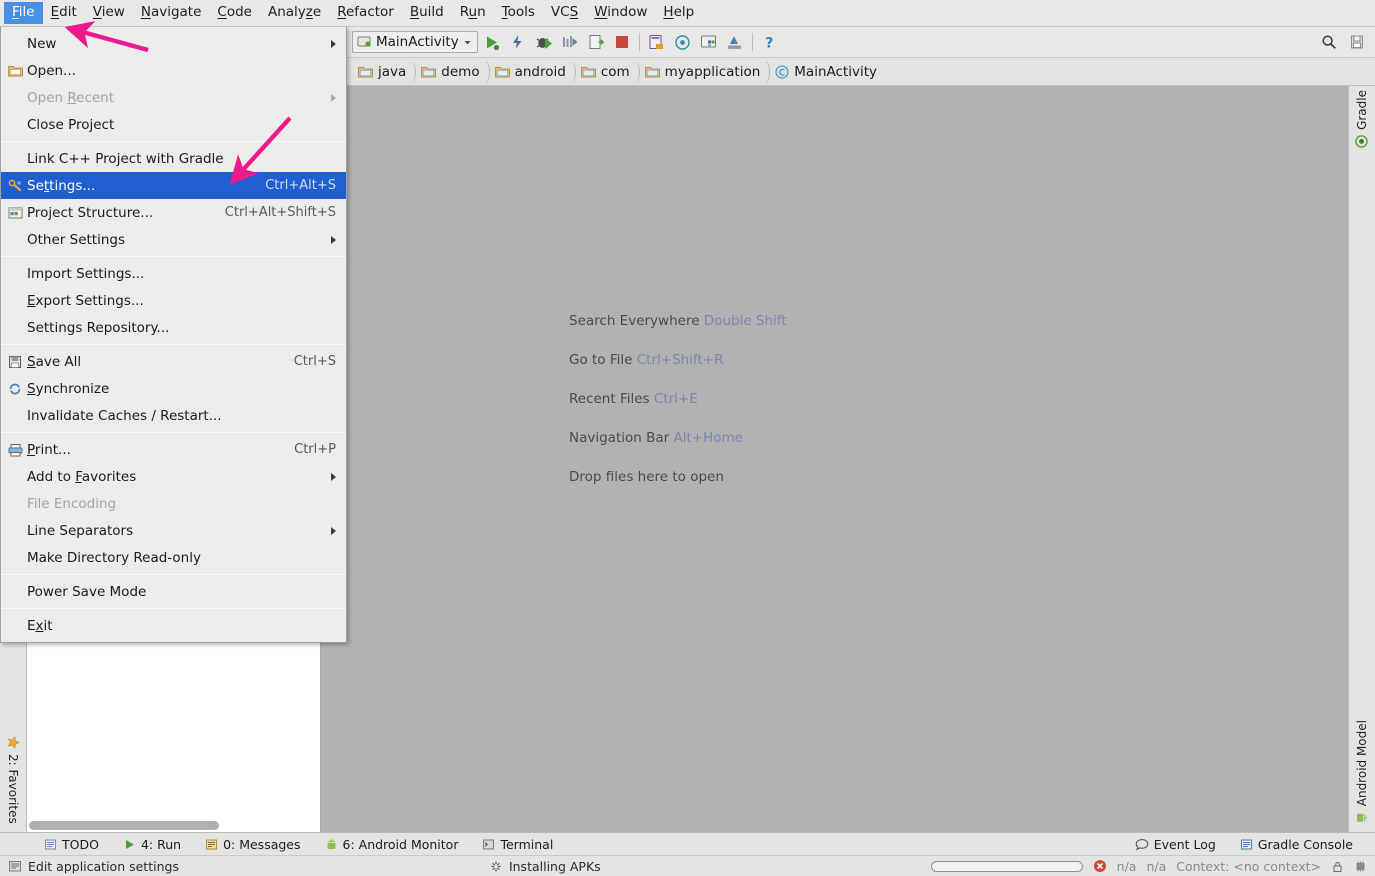 The height and width of the screenshot is (876, 1375). I want to click on run-icon, so click(129, 844).